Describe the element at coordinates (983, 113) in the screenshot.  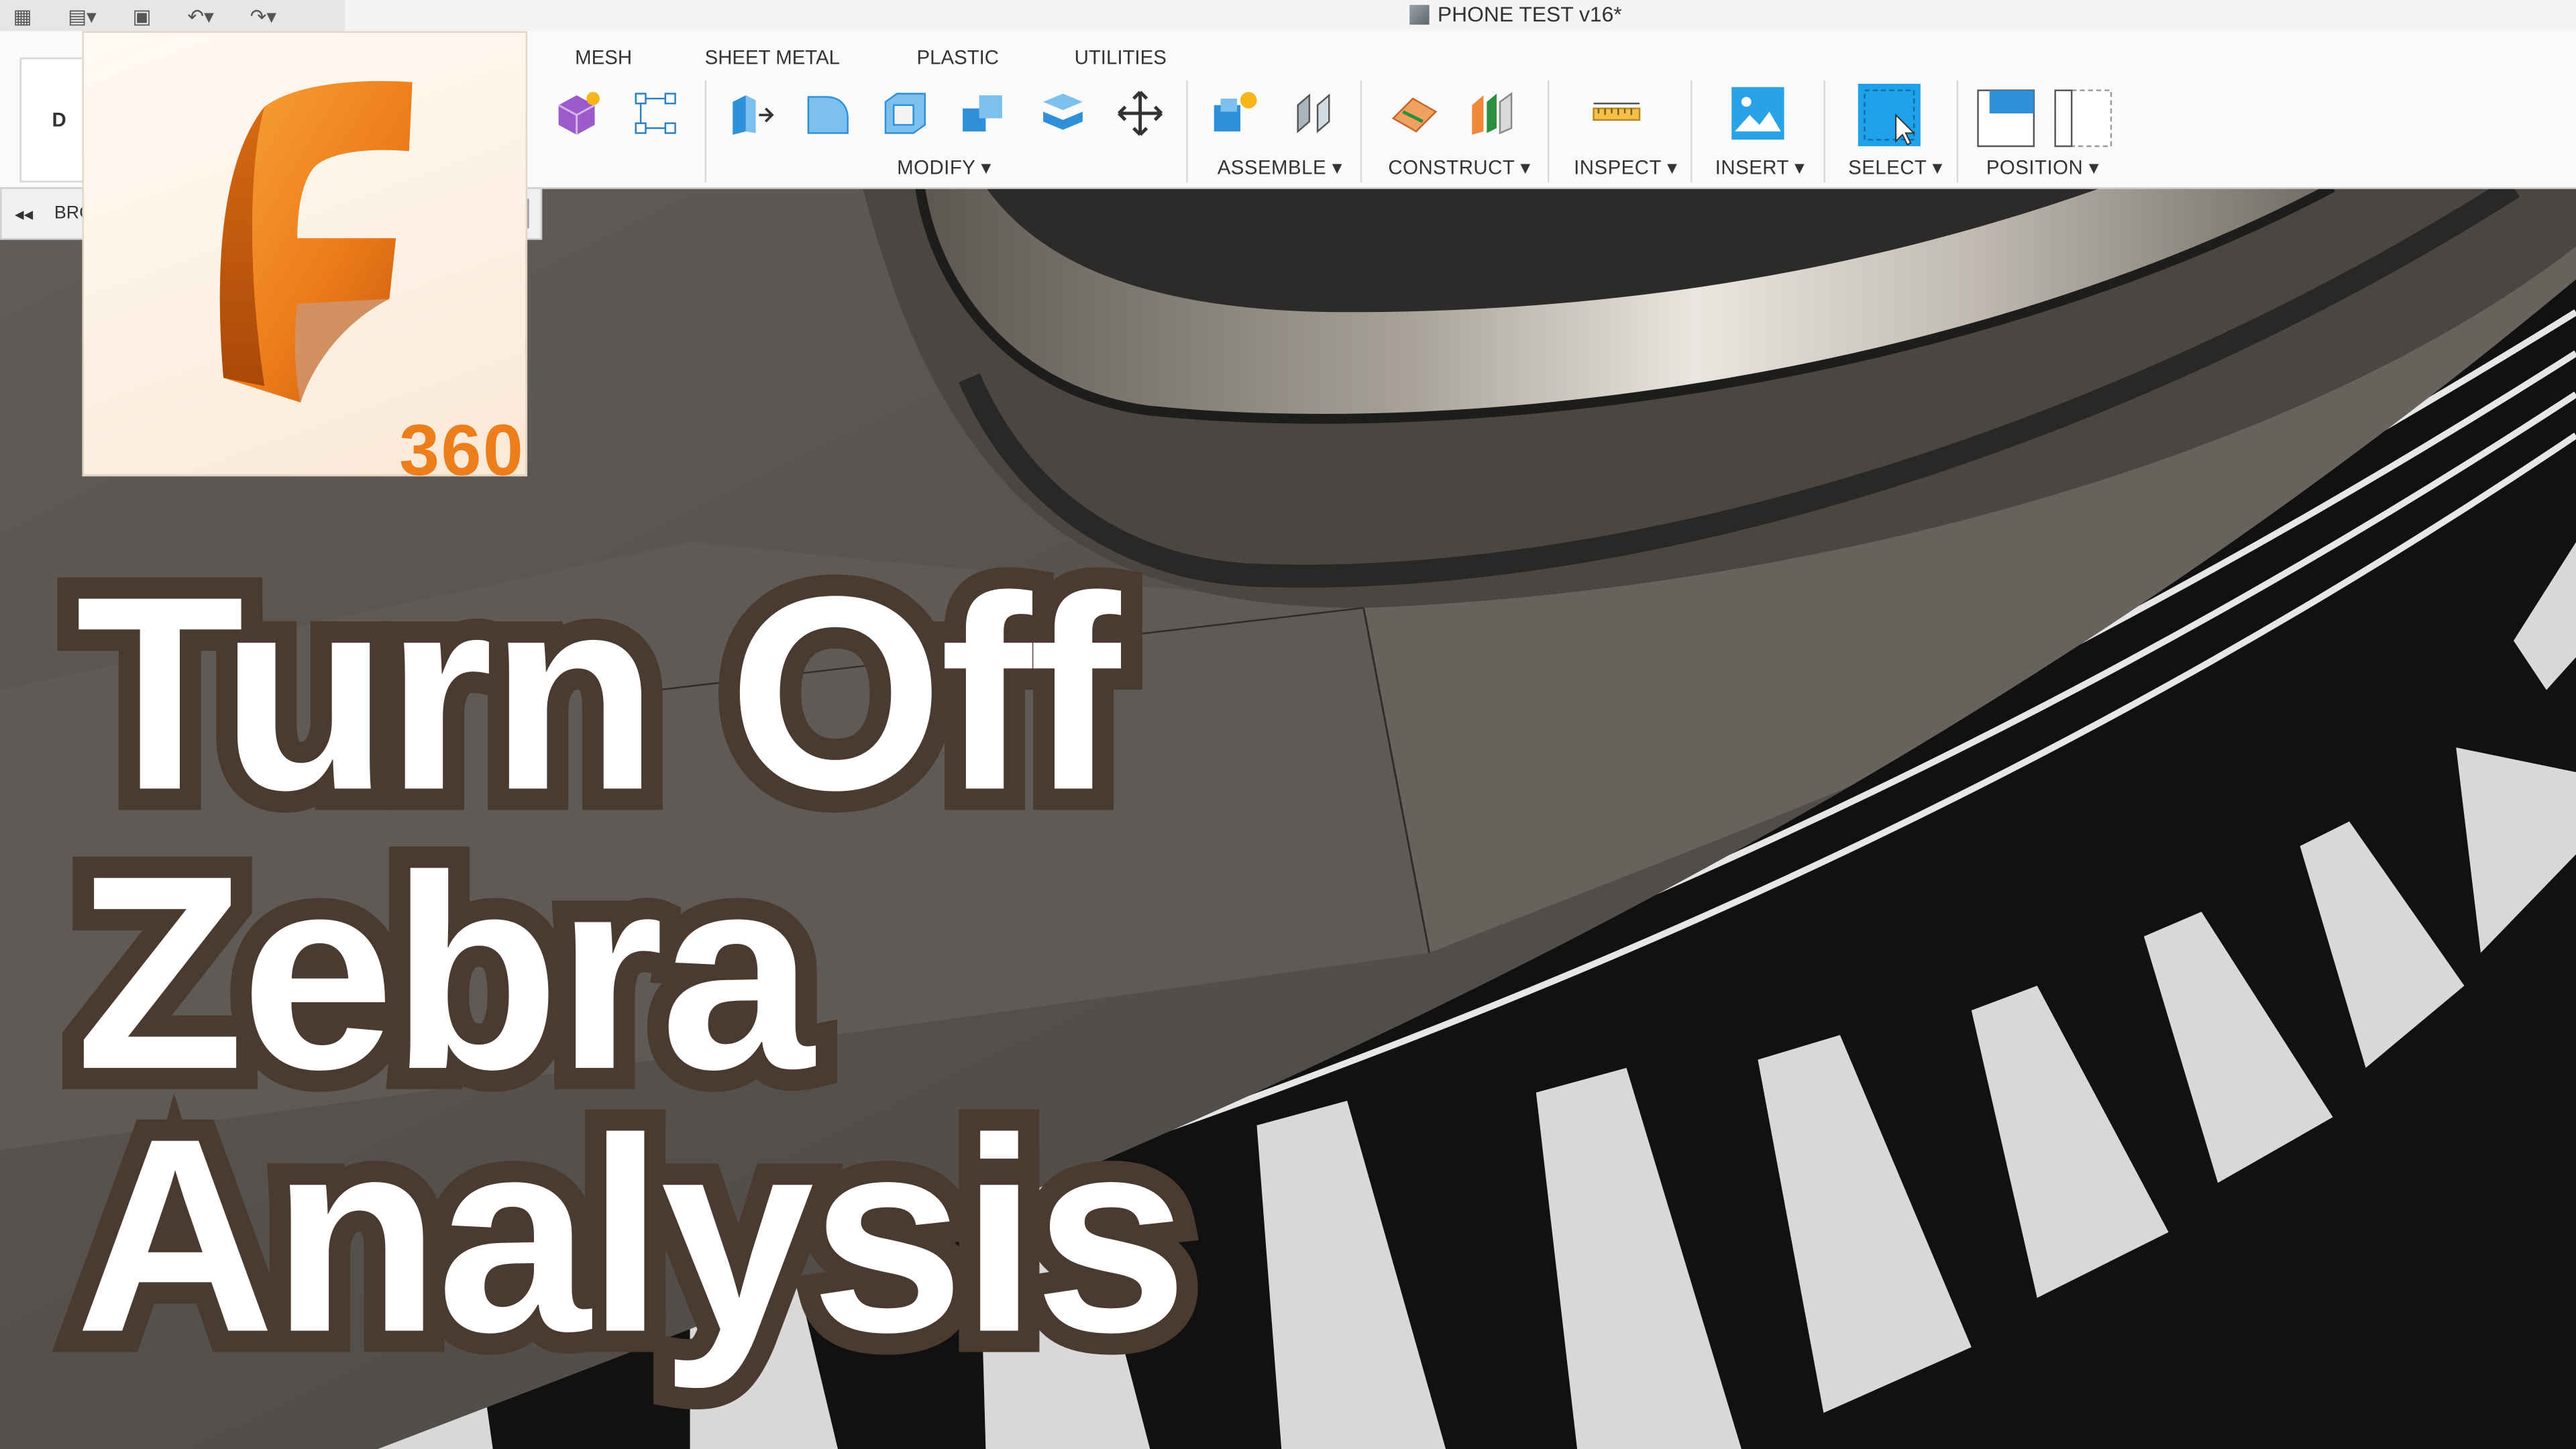
I see `combine-icon` at that location.